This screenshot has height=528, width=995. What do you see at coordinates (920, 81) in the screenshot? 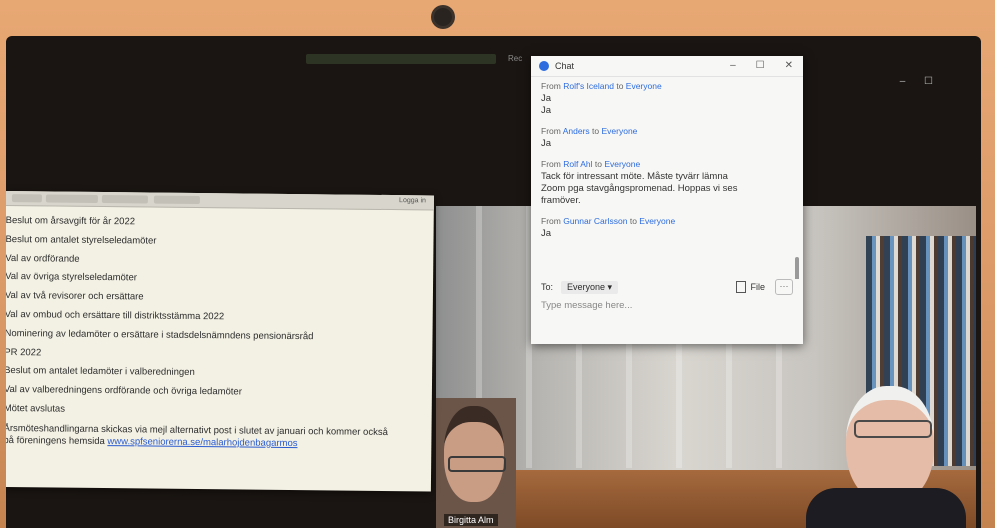
I see `window-controls: – ☐` at bounding box center [920, 81].